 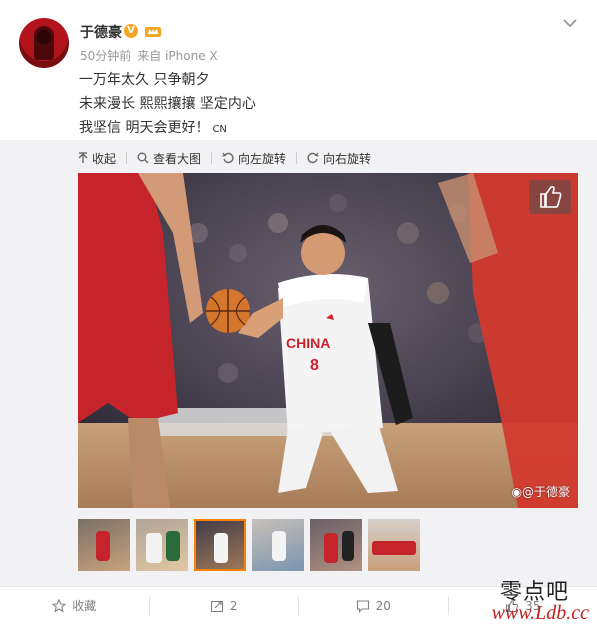 What do you see at coordinates (540, 613) in the screenshot?
I see `site-watermark-url: www.Ldb.cc` at bounding box center [540, 613].